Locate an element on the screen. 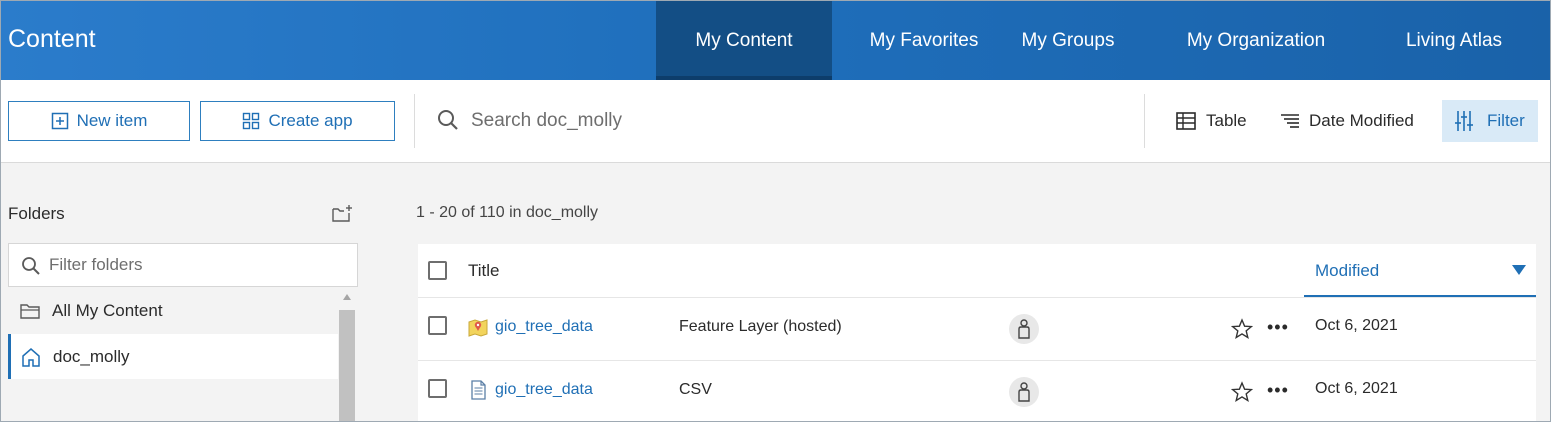  scrollbar-thumb is located at coordinates (347, 365).